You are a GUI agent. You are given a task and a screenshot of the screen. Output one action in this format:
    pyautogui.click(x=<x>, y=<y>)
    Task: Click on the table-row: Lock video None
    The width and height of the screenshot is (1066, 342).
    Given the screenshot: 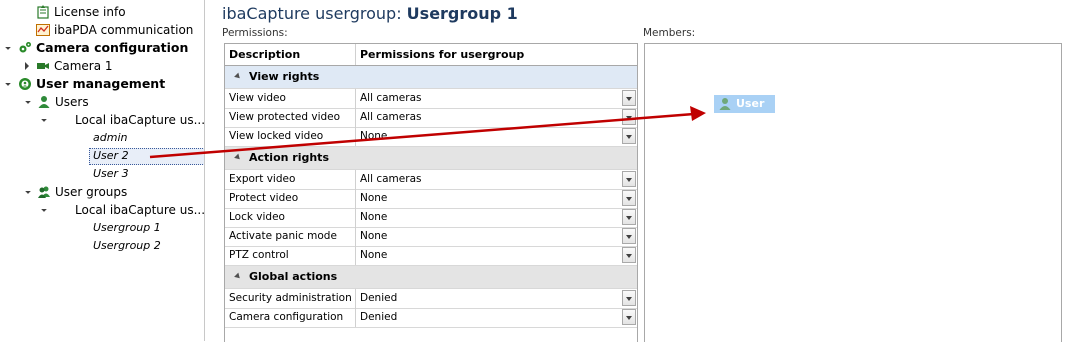 What is the action you would take?
    pyautogui.click(x=431, y=218)
    